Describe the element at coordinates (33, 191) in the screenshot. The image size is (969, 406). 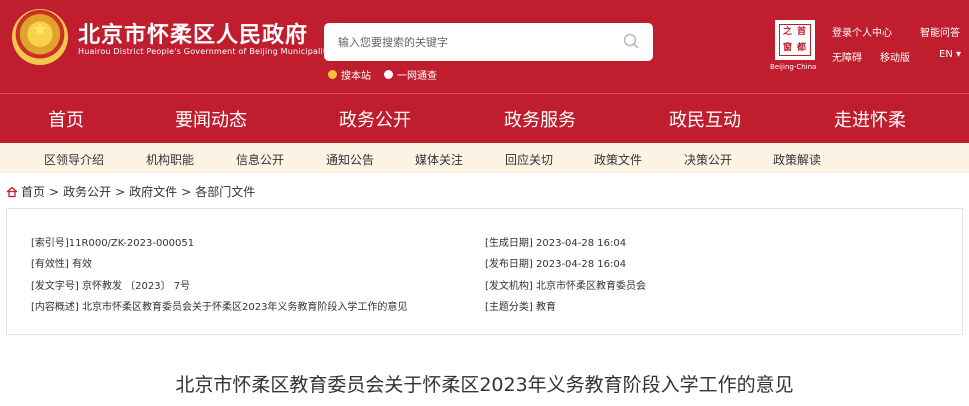
I see `breadcrumb-home: 首页` at that location.